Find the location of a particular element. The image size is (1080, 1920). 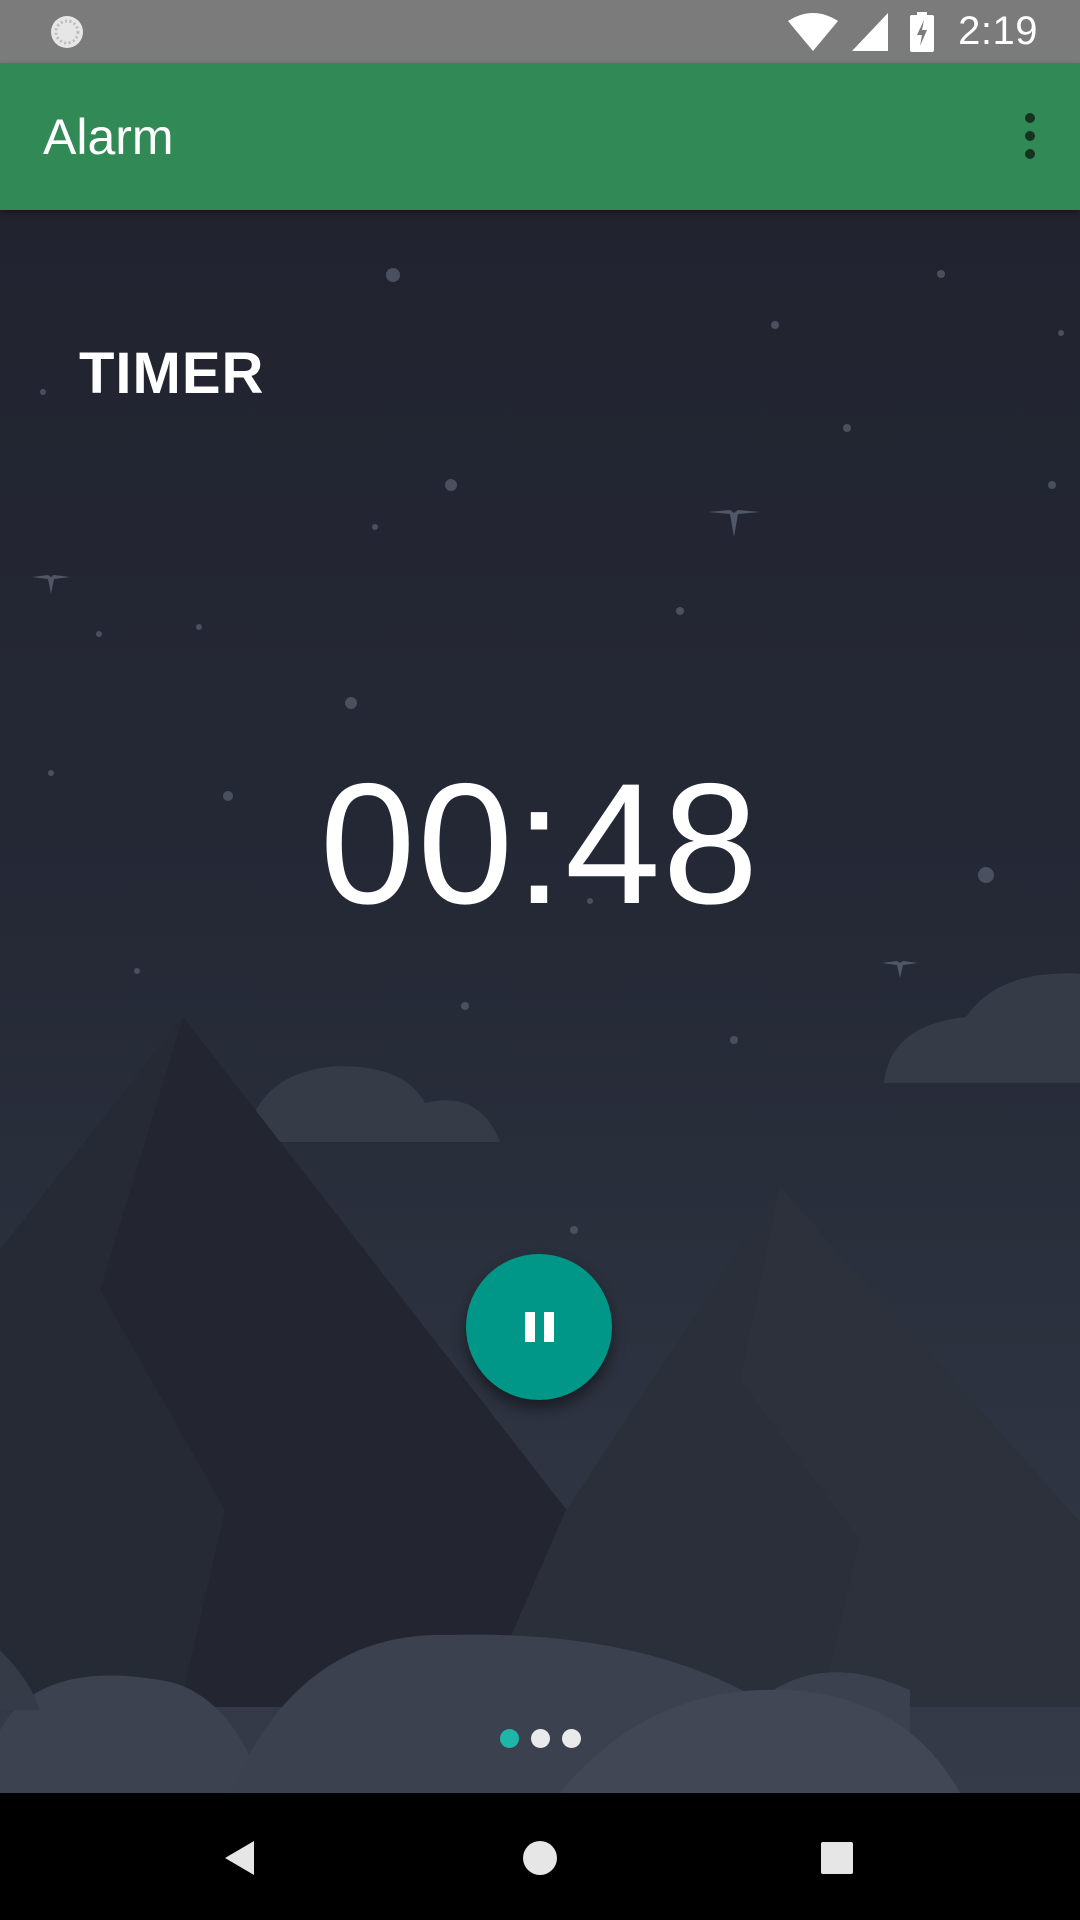

cell-signal-icon is located at coordinates (870, 31).